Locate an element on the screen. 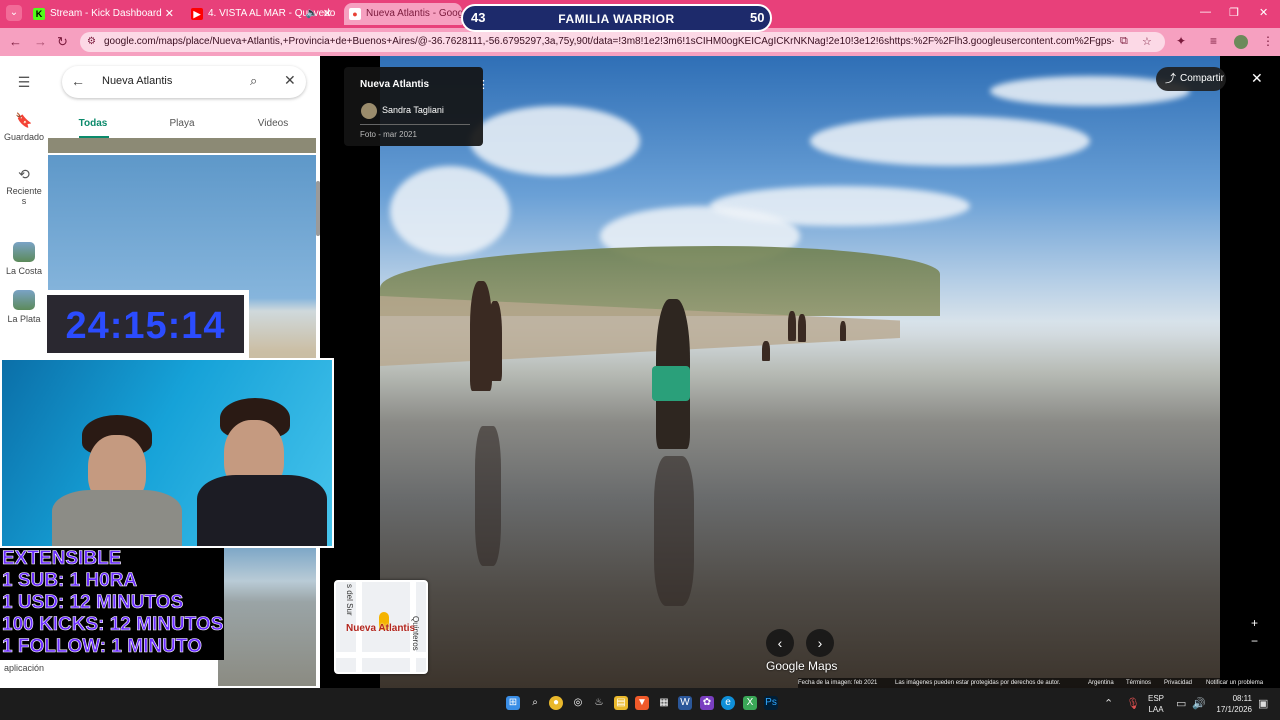  audio-icon: 🔈 is located at coordinates (312, 14).